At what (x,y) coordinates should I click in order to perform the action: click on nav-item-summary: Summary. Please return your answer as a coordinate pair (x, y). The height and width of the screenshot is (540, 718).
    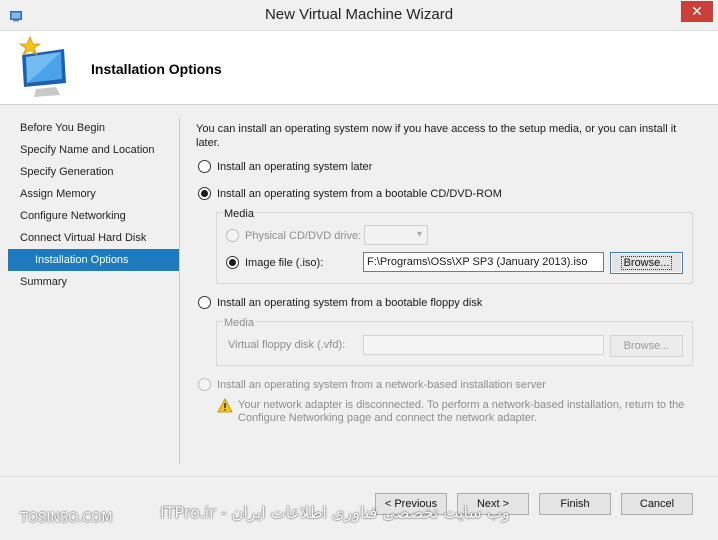
    Looking at the image, I should click on (93, 282).